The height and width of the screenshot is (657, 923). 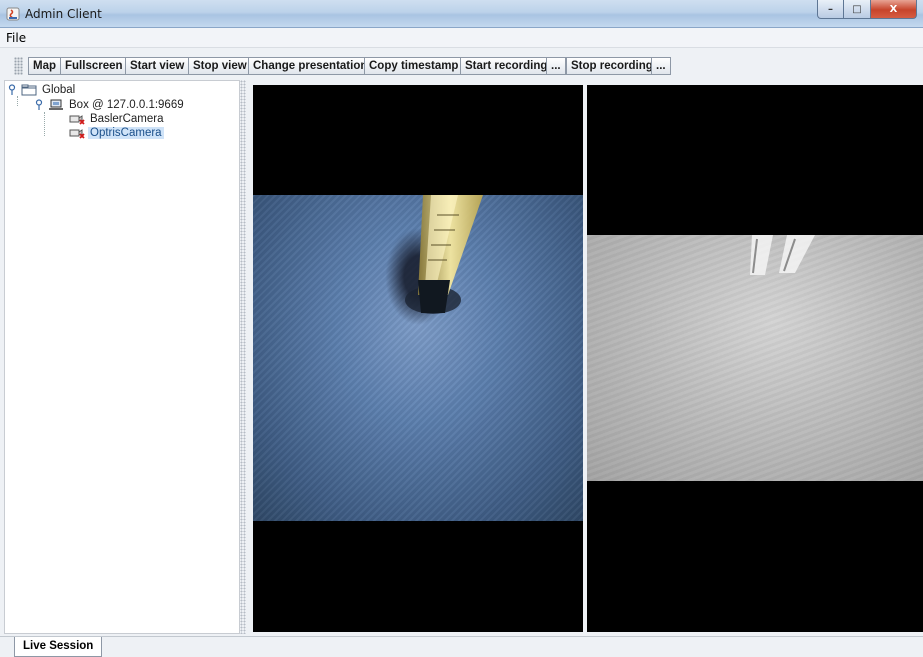 What do you see at coordinates (310, 66) in the screenshot?
I see `change-presentation-button: Change presentation` at bounding box center [310, 66].